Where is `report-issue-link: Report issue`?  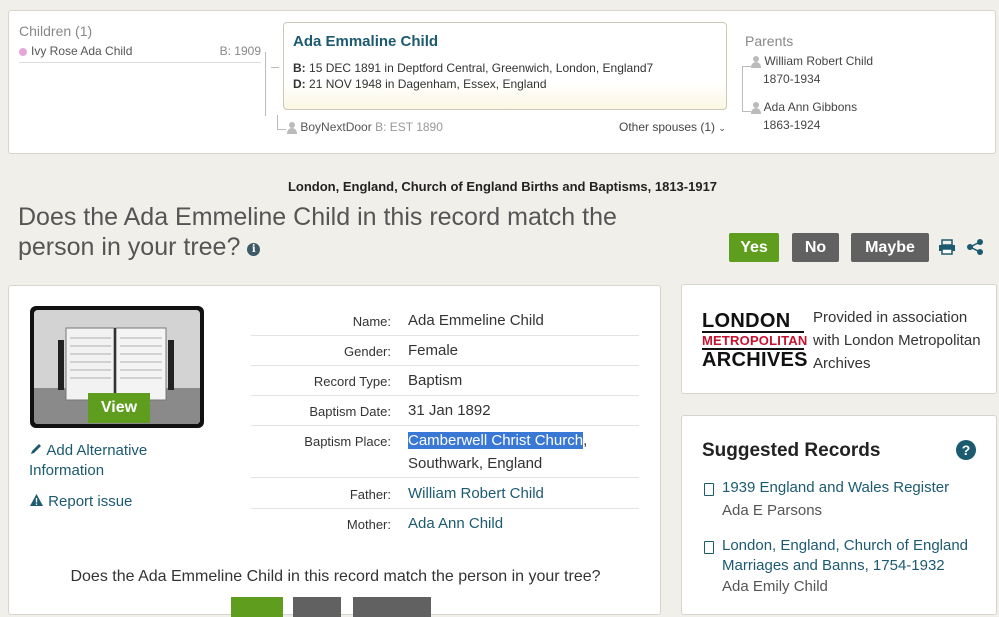
report-issue-link: Report issue is located at coordinates (80, 502).